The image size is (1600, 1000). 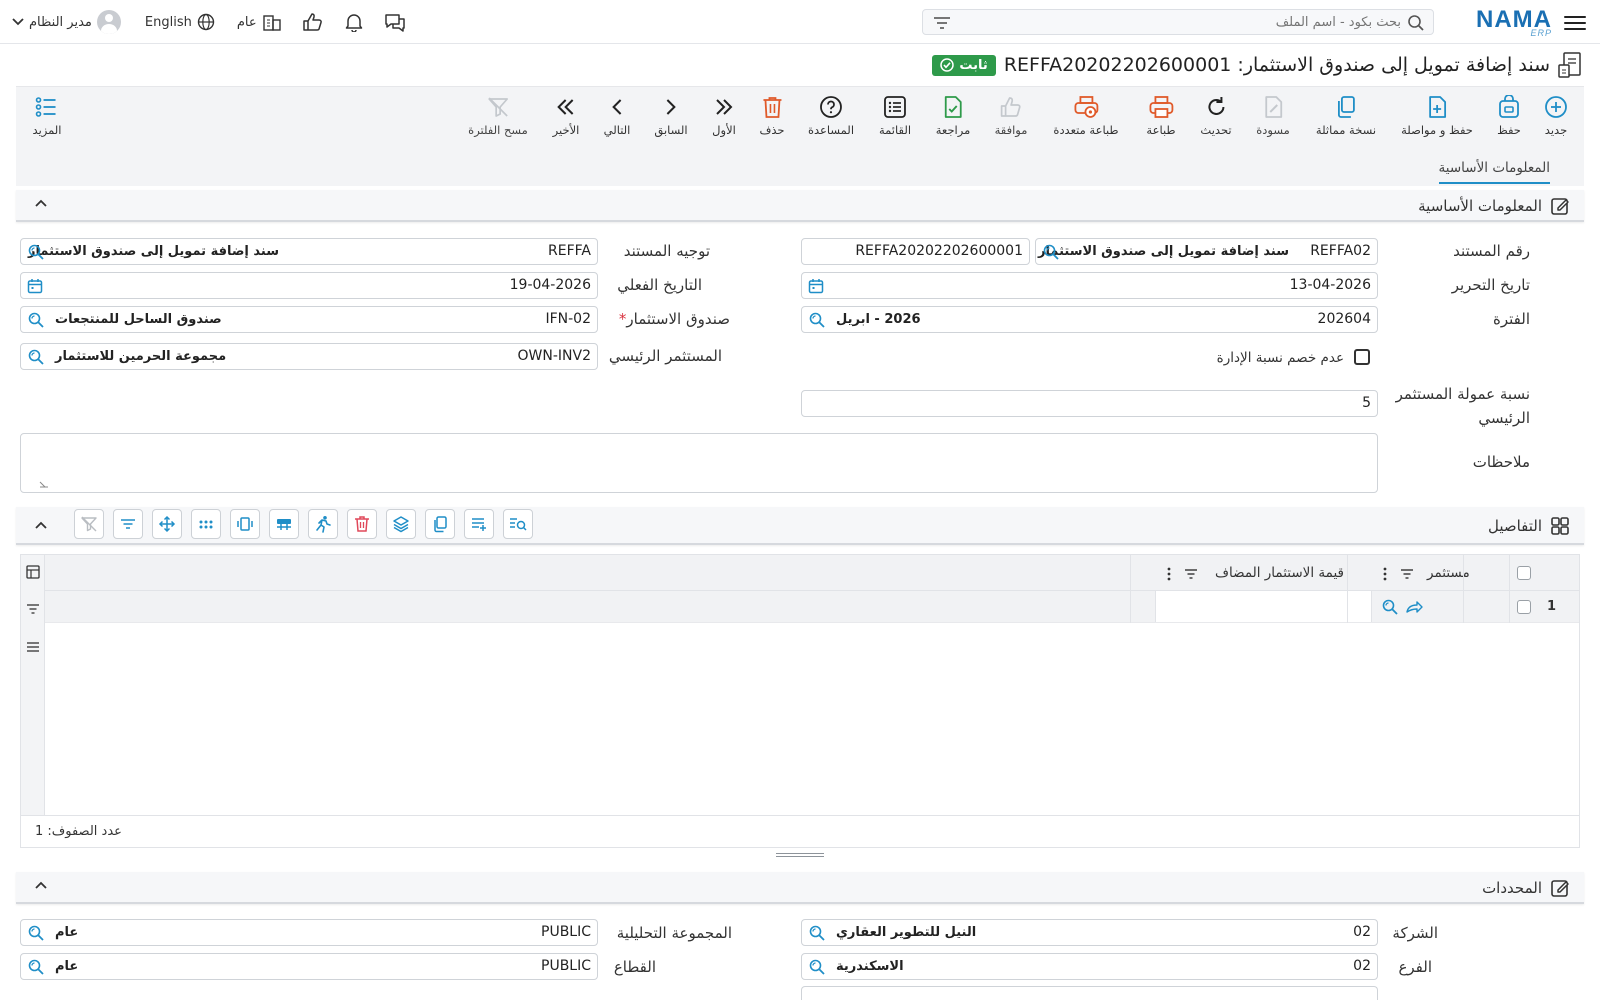 I want to click on user-menu: مدير النظام, so click(x=66, y=22).